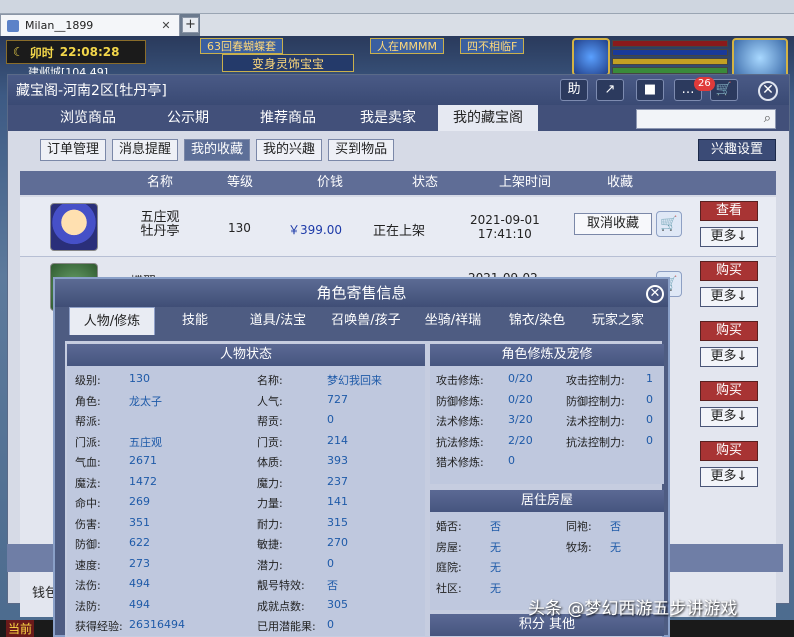  Describe the element at coordinates (41, 52) in the screenshot. I see `time-period: 卯时` at that location.